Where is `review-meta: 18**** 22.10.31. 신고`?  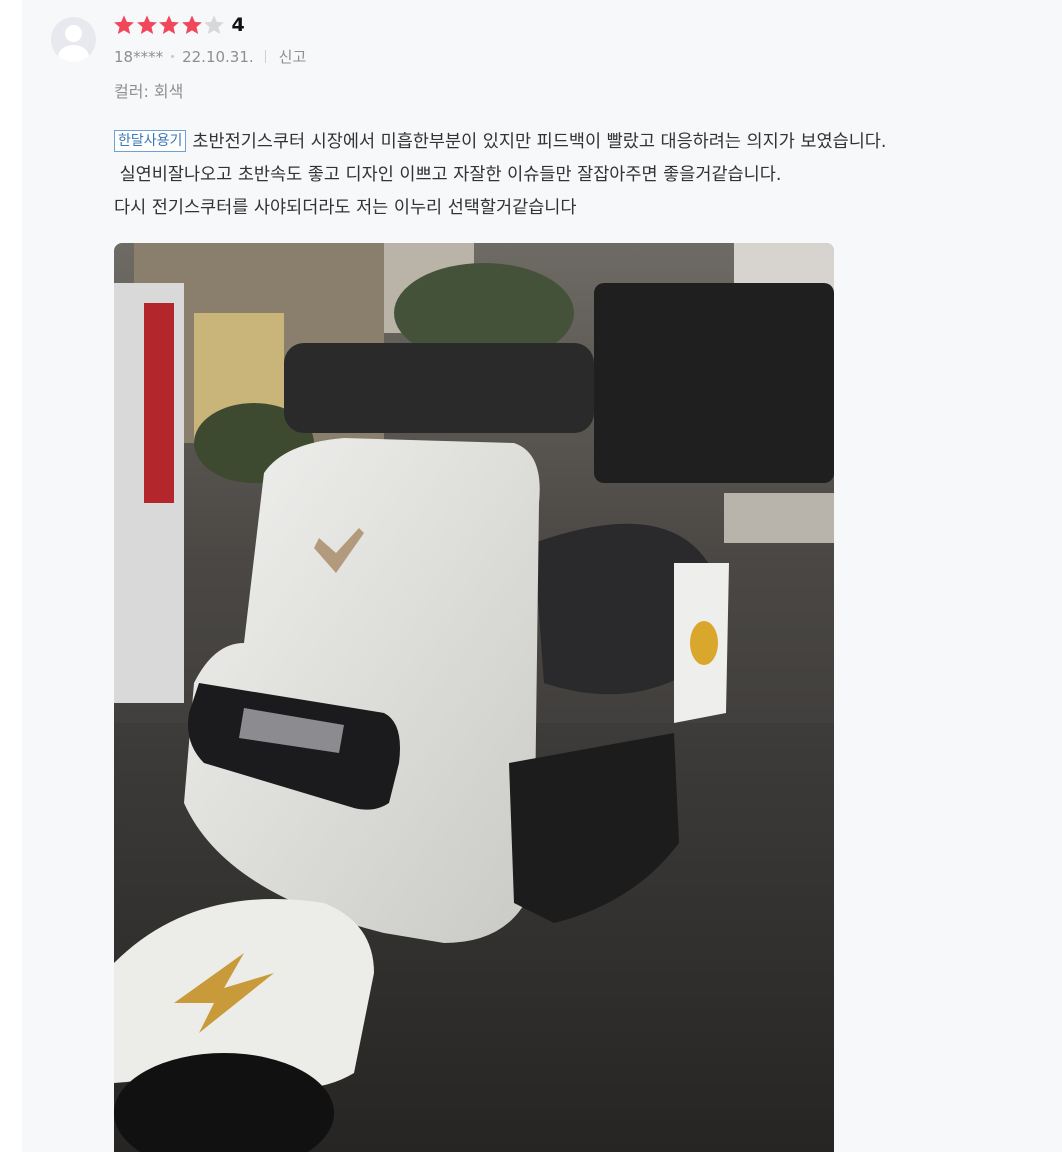
review-meta: 18**** 22.10.31. 신고 is located at coordinates (210, 56).